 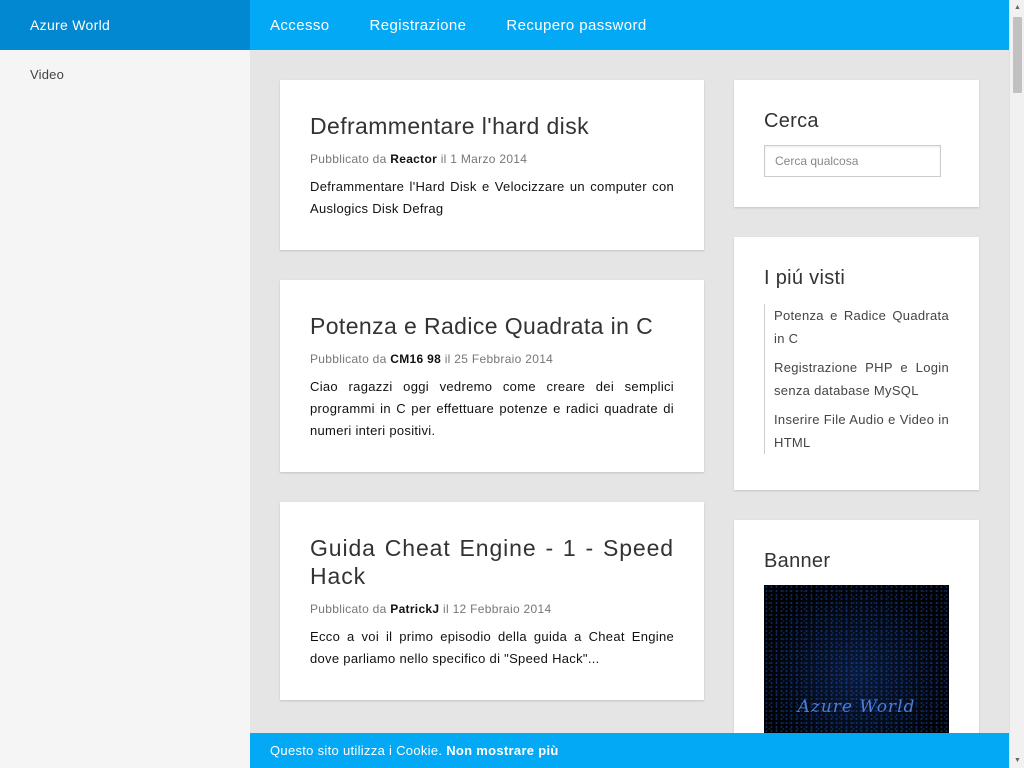 What do you see at coordinates (492, 326) in the screenshot?
I see `post-title: Potenza e Radice Quadrata in C` at bounding box center [492, 326].